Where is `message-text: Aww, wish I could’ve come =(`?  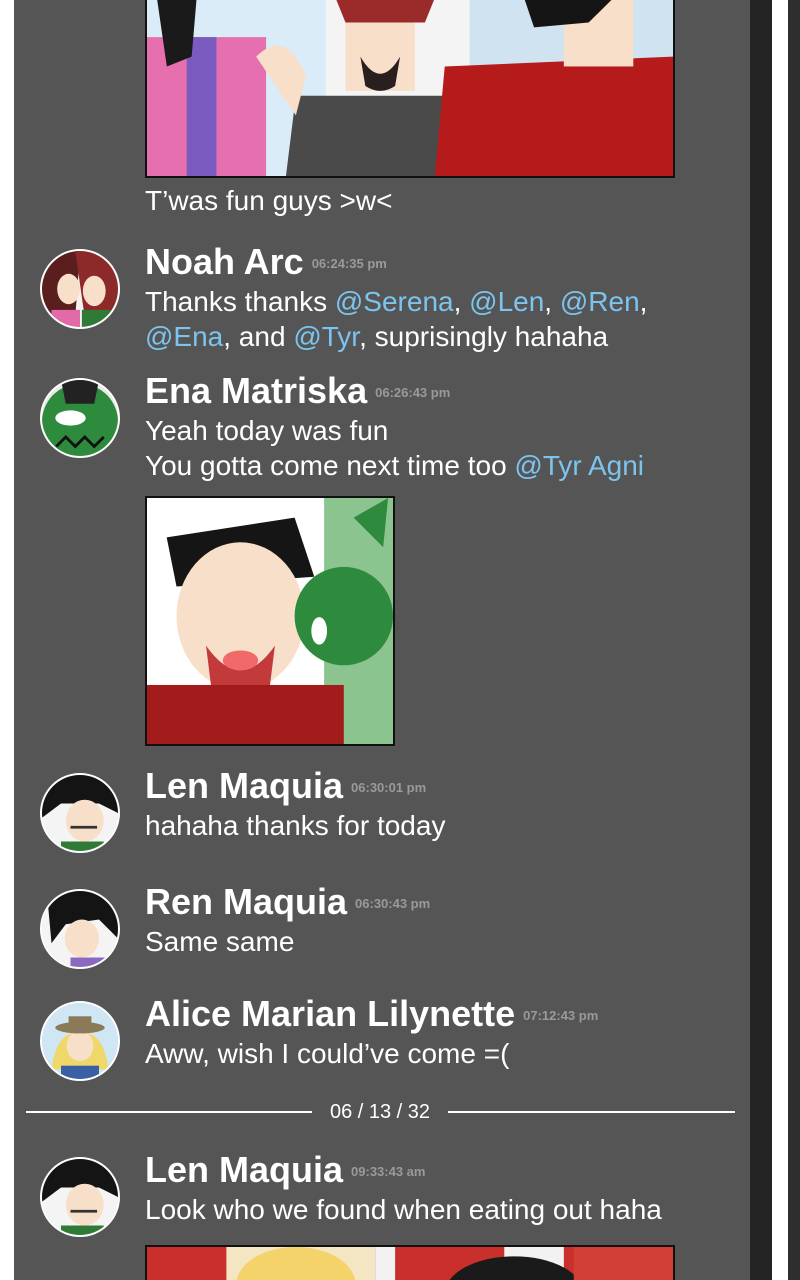 message-text: Aww, wish I could’ve come =( is located at coordinates (327, 1053).